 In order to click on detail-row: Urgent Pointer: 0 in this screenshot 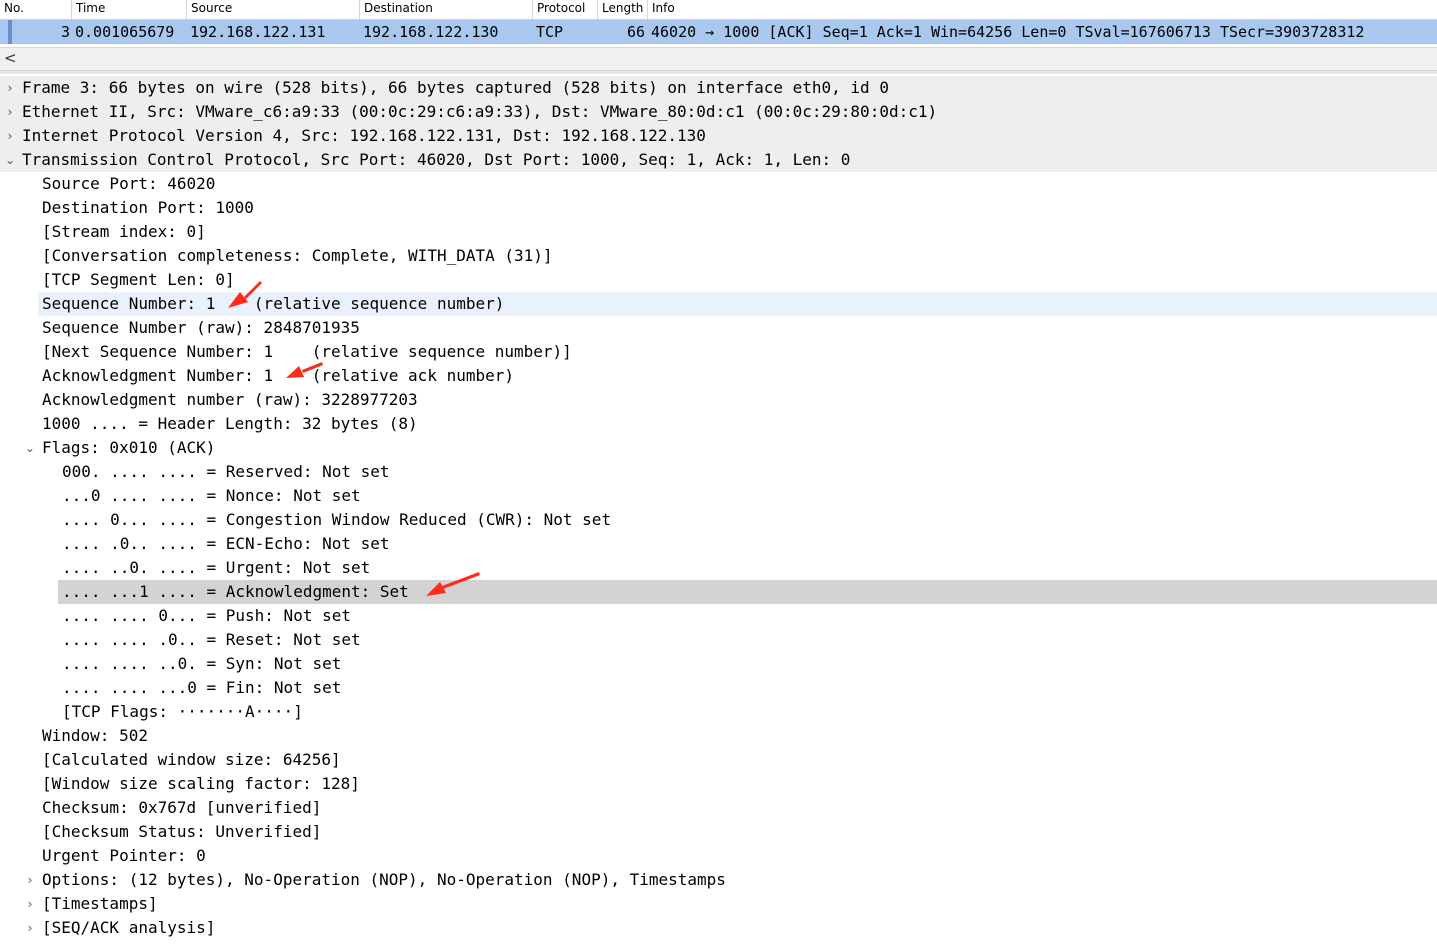, I will do `click(718, 856)`.